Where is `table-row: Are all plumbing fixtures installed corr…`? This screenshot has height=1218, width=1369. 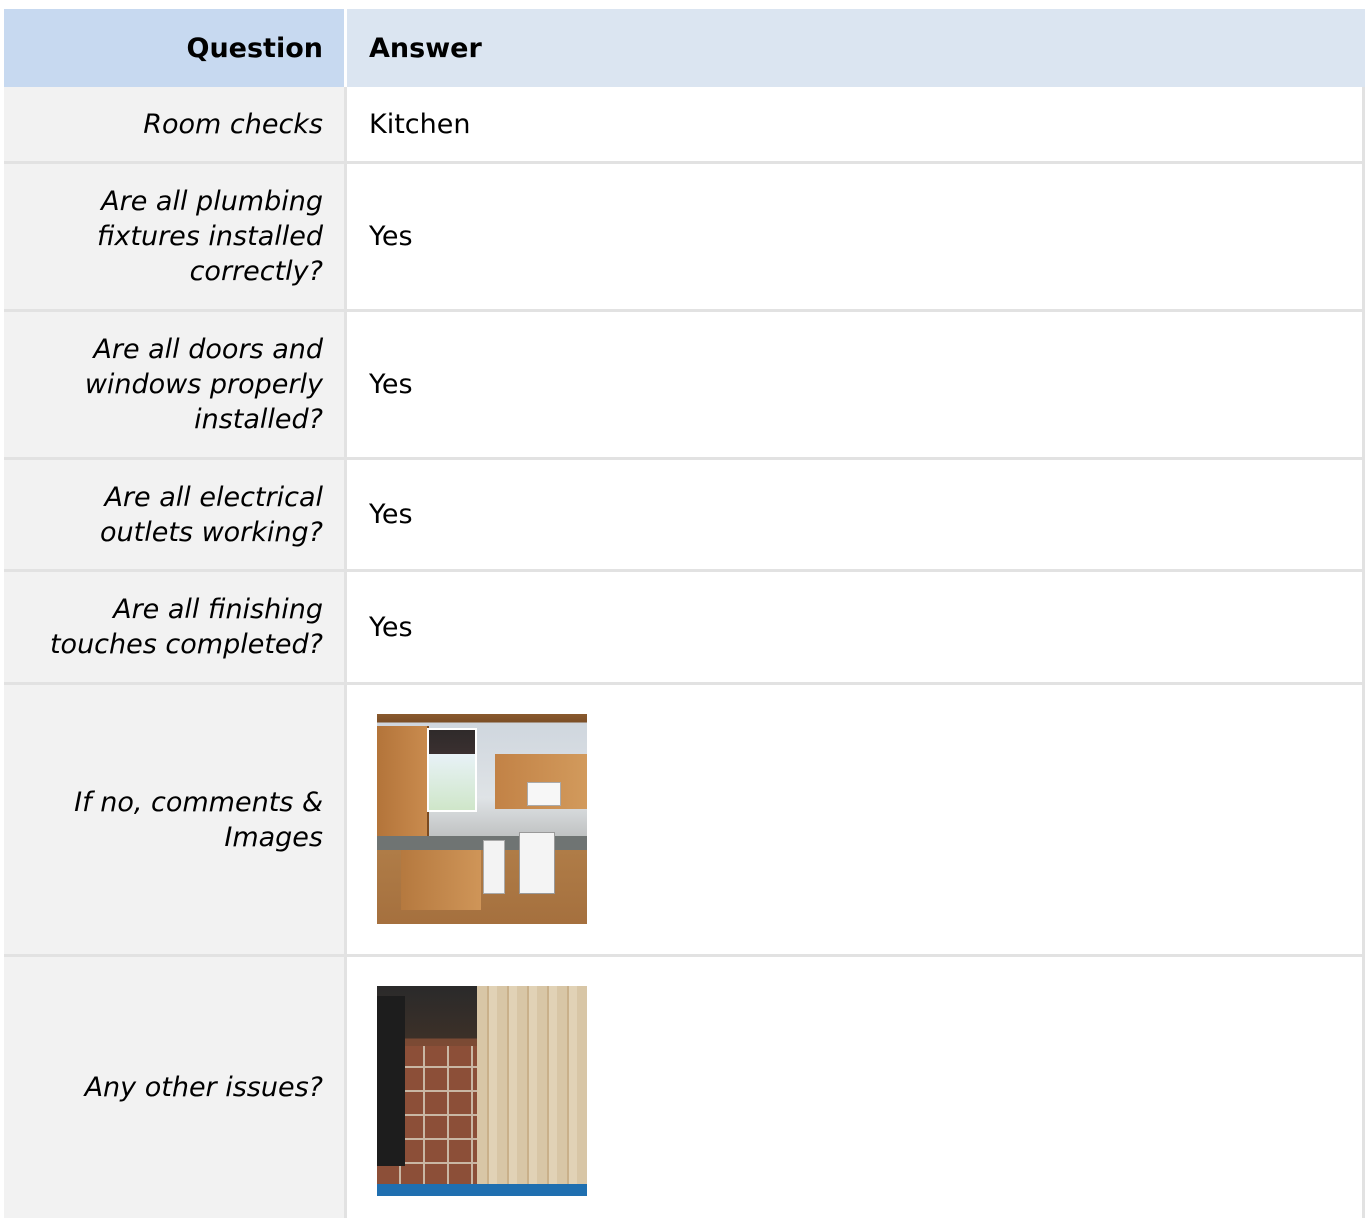 table-row: Are all plumbing fixtures installed corr… is located at coordinates (684, 238).